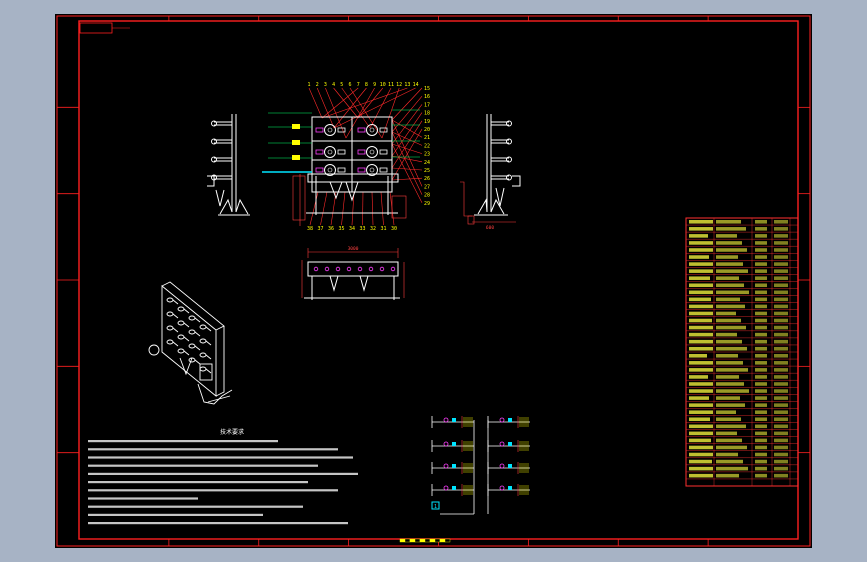 Image resolution: width=867 pixels, height=562 pixels. Describe the element at coordinates (427, 204) in the screenshot. I see `callout-label: 29` at that location.